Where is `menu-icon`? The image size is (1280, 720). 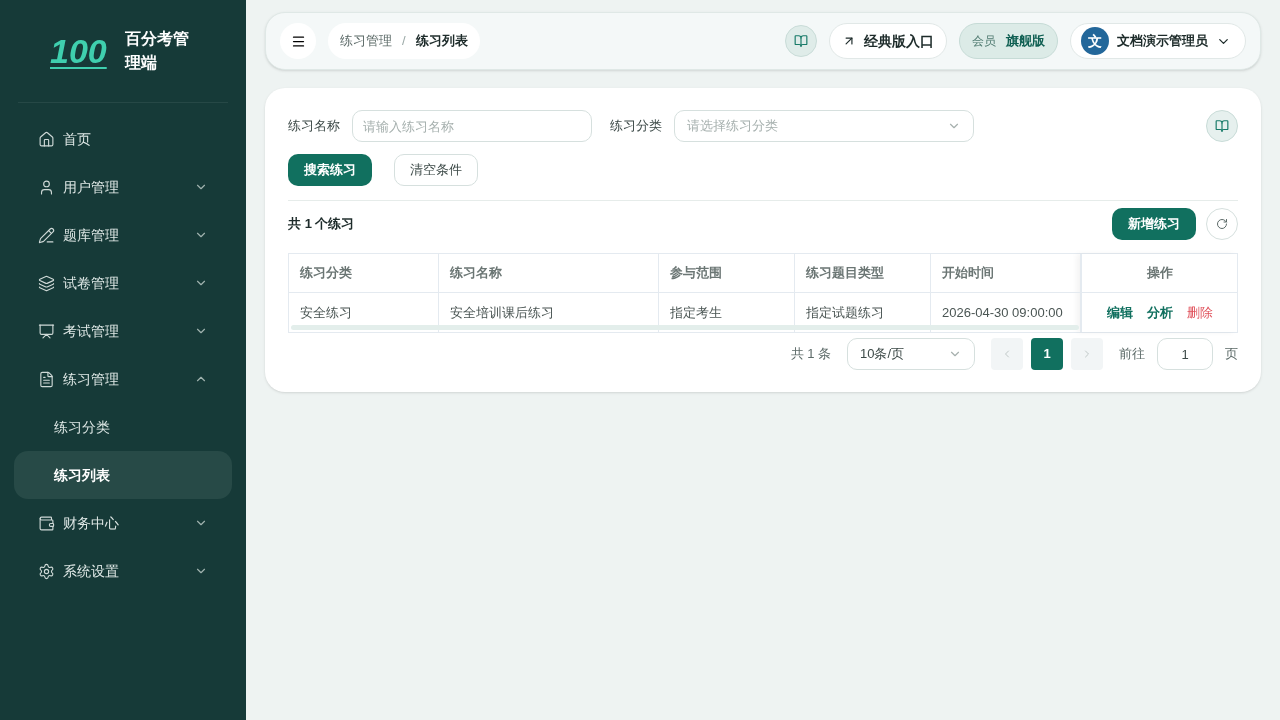
menu-icon is located at coordinates (298, 41).